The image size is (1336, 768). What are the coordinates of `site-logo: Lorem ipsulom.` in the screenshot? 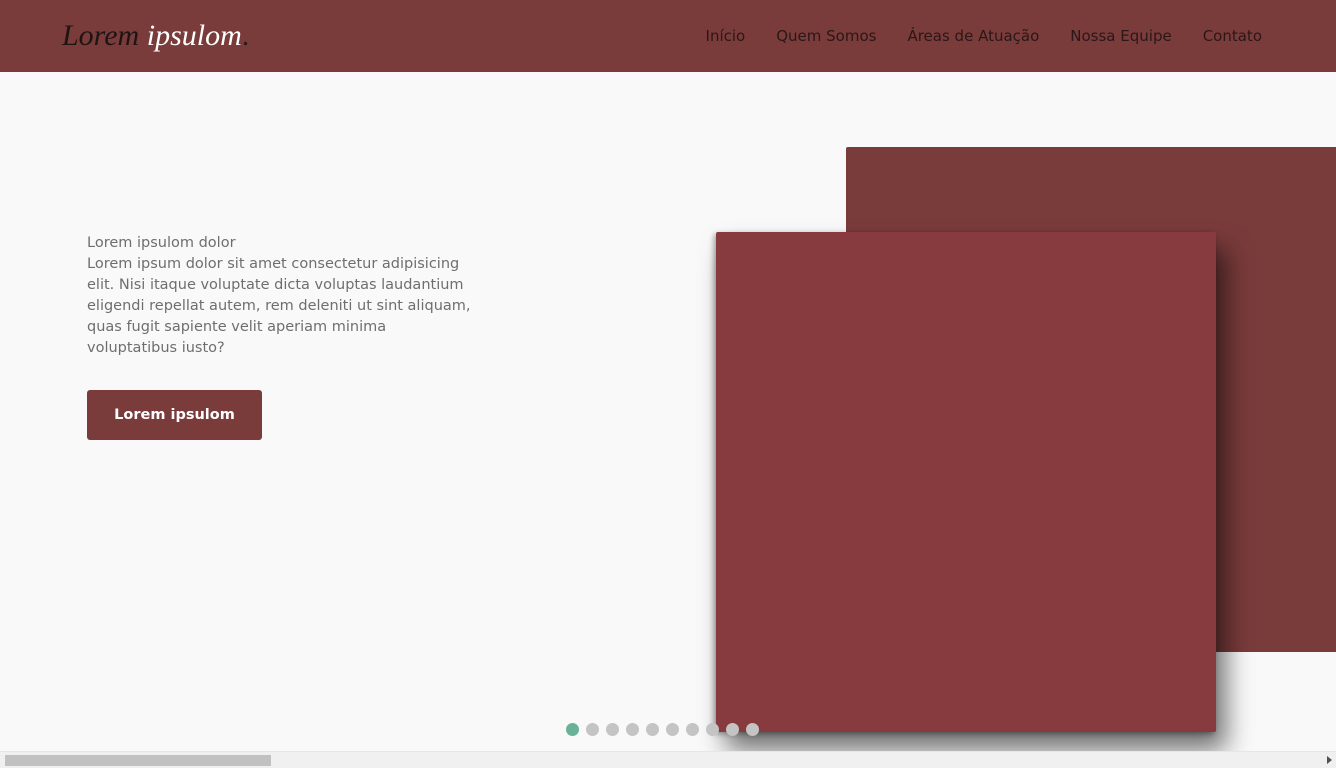 It's located at (155, 36).